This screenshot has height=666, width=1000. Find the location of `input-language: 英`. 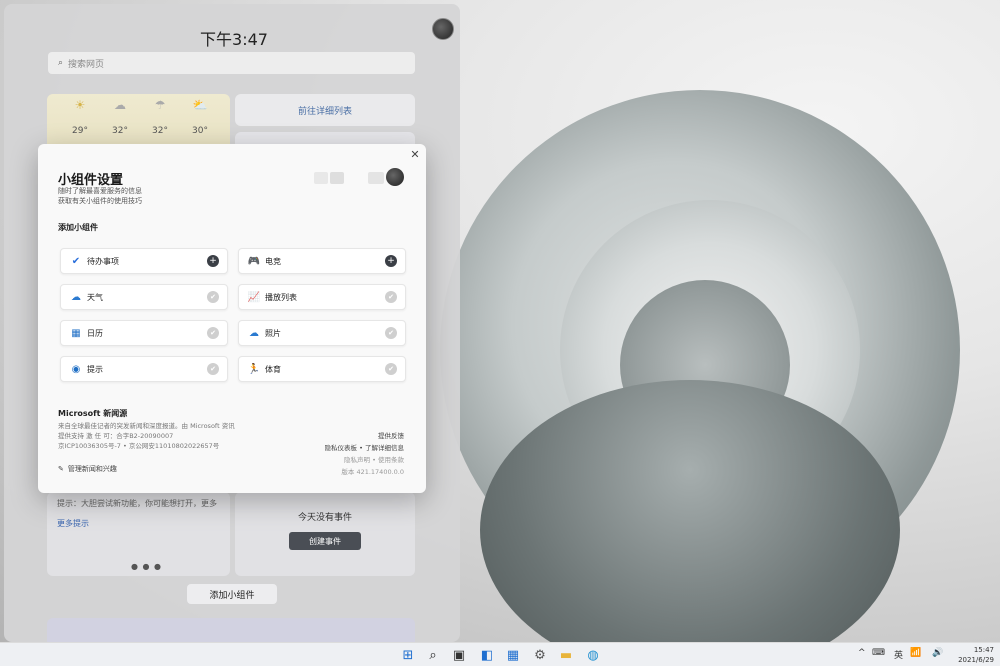

input-language: 英 is located at coordinates (898, 654).